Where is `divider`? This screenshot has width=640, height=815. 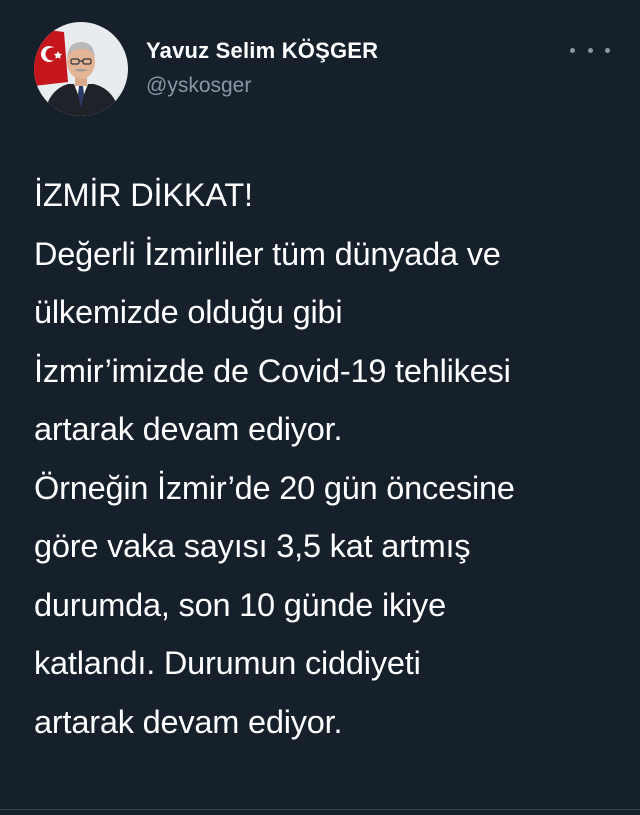 divider is located at coordinates (320, 809).